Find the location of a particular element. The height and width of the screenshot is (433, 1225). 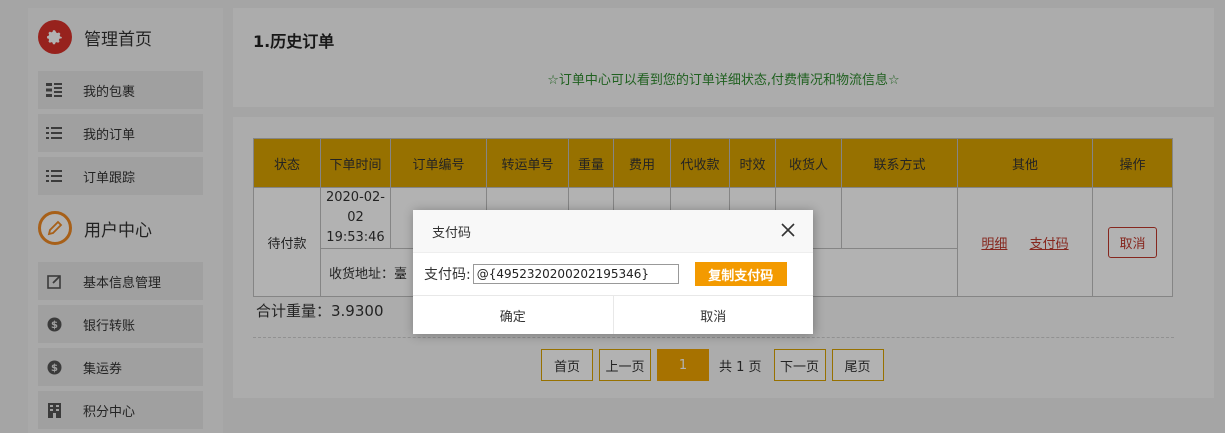

paycode-label: 支付码: is located at coordinates (447, 275).